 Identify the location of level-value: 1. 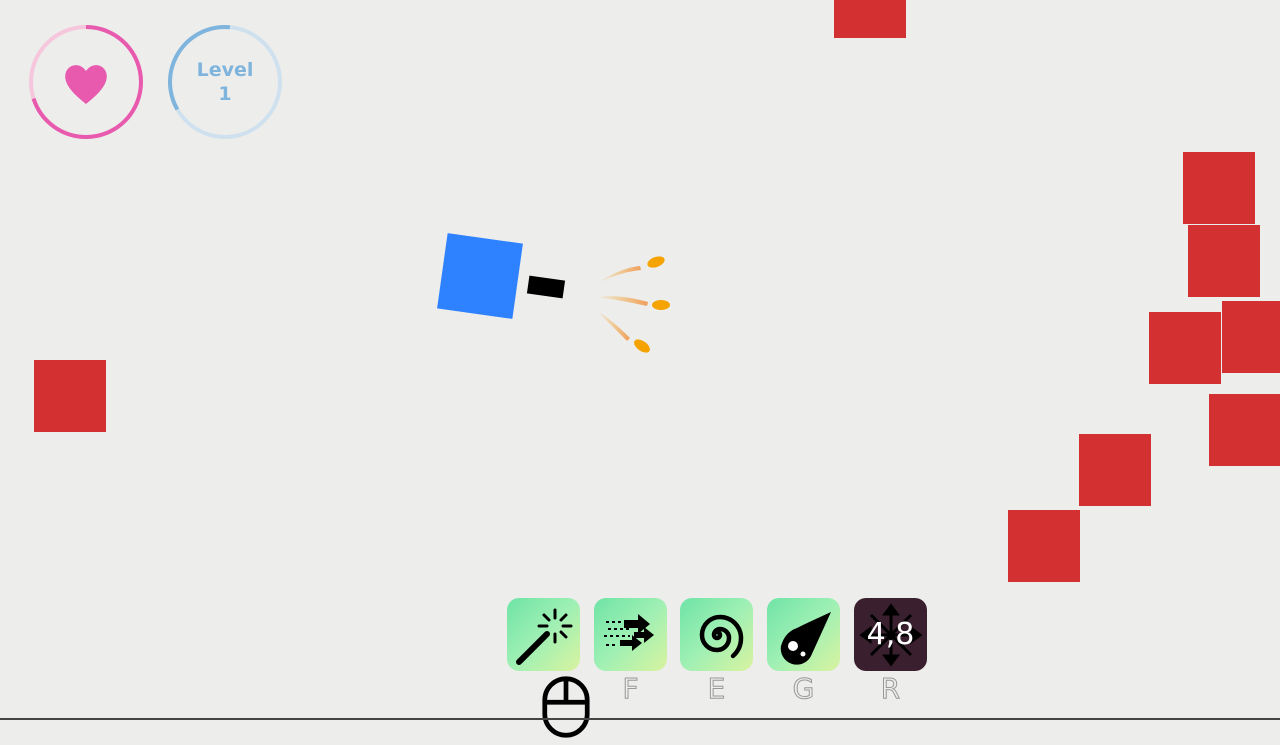
(225, 94).